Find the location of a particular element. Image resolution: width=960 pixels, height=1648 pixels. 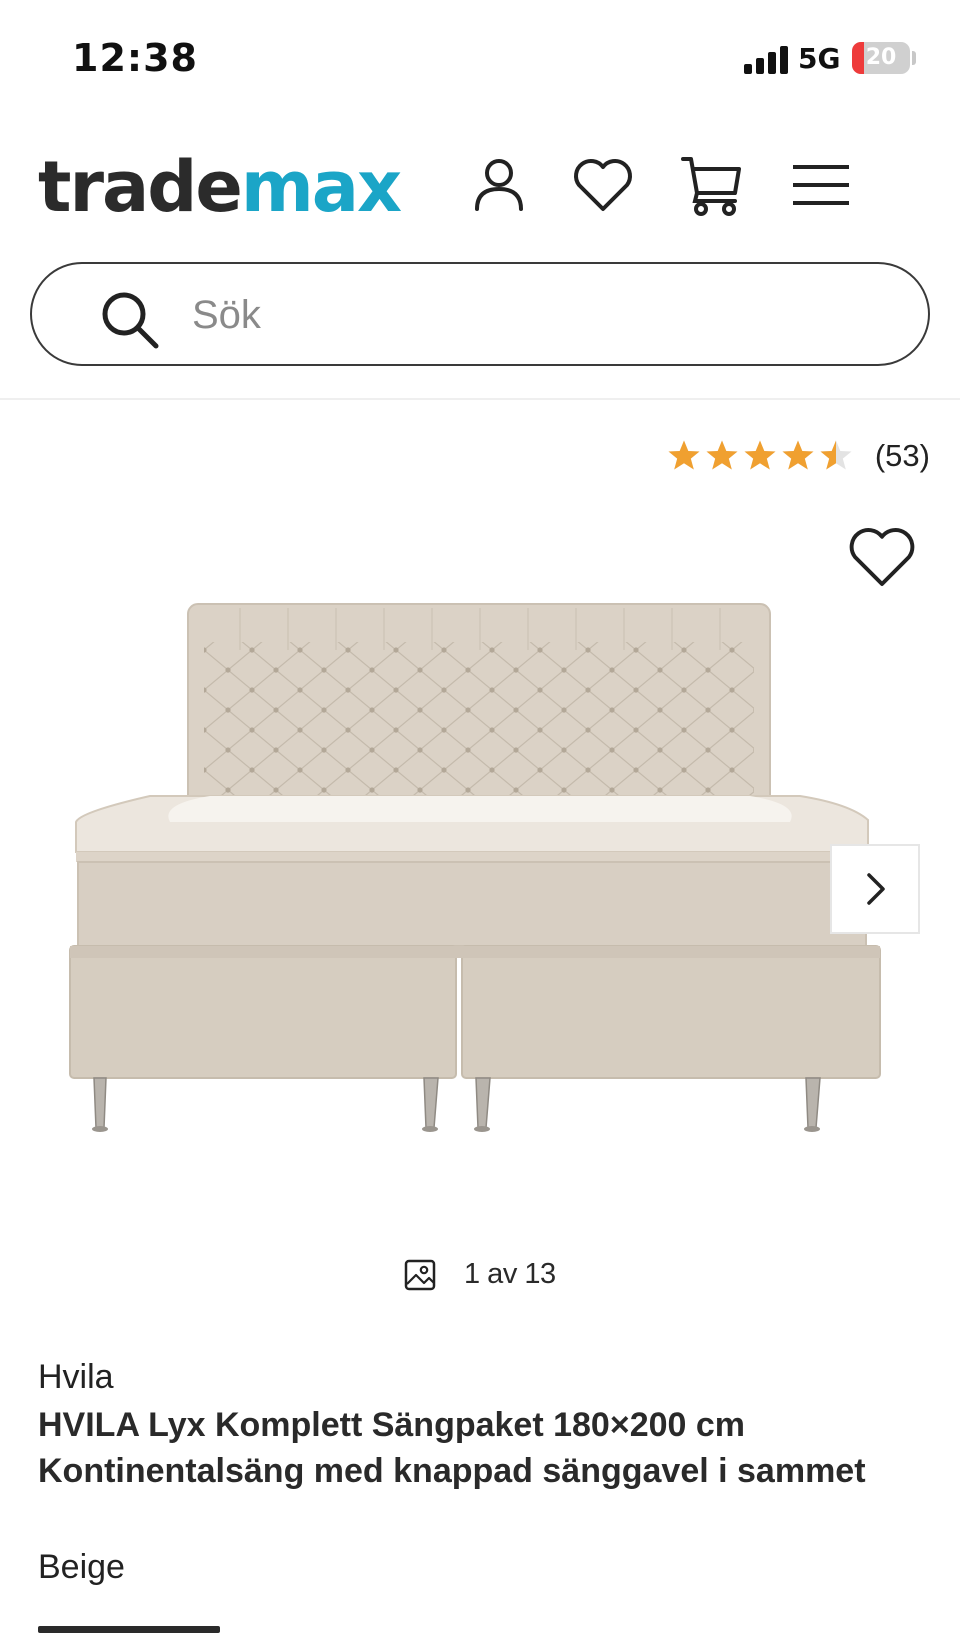

logo-text-trade: trade is located at coordinates (140, 187).